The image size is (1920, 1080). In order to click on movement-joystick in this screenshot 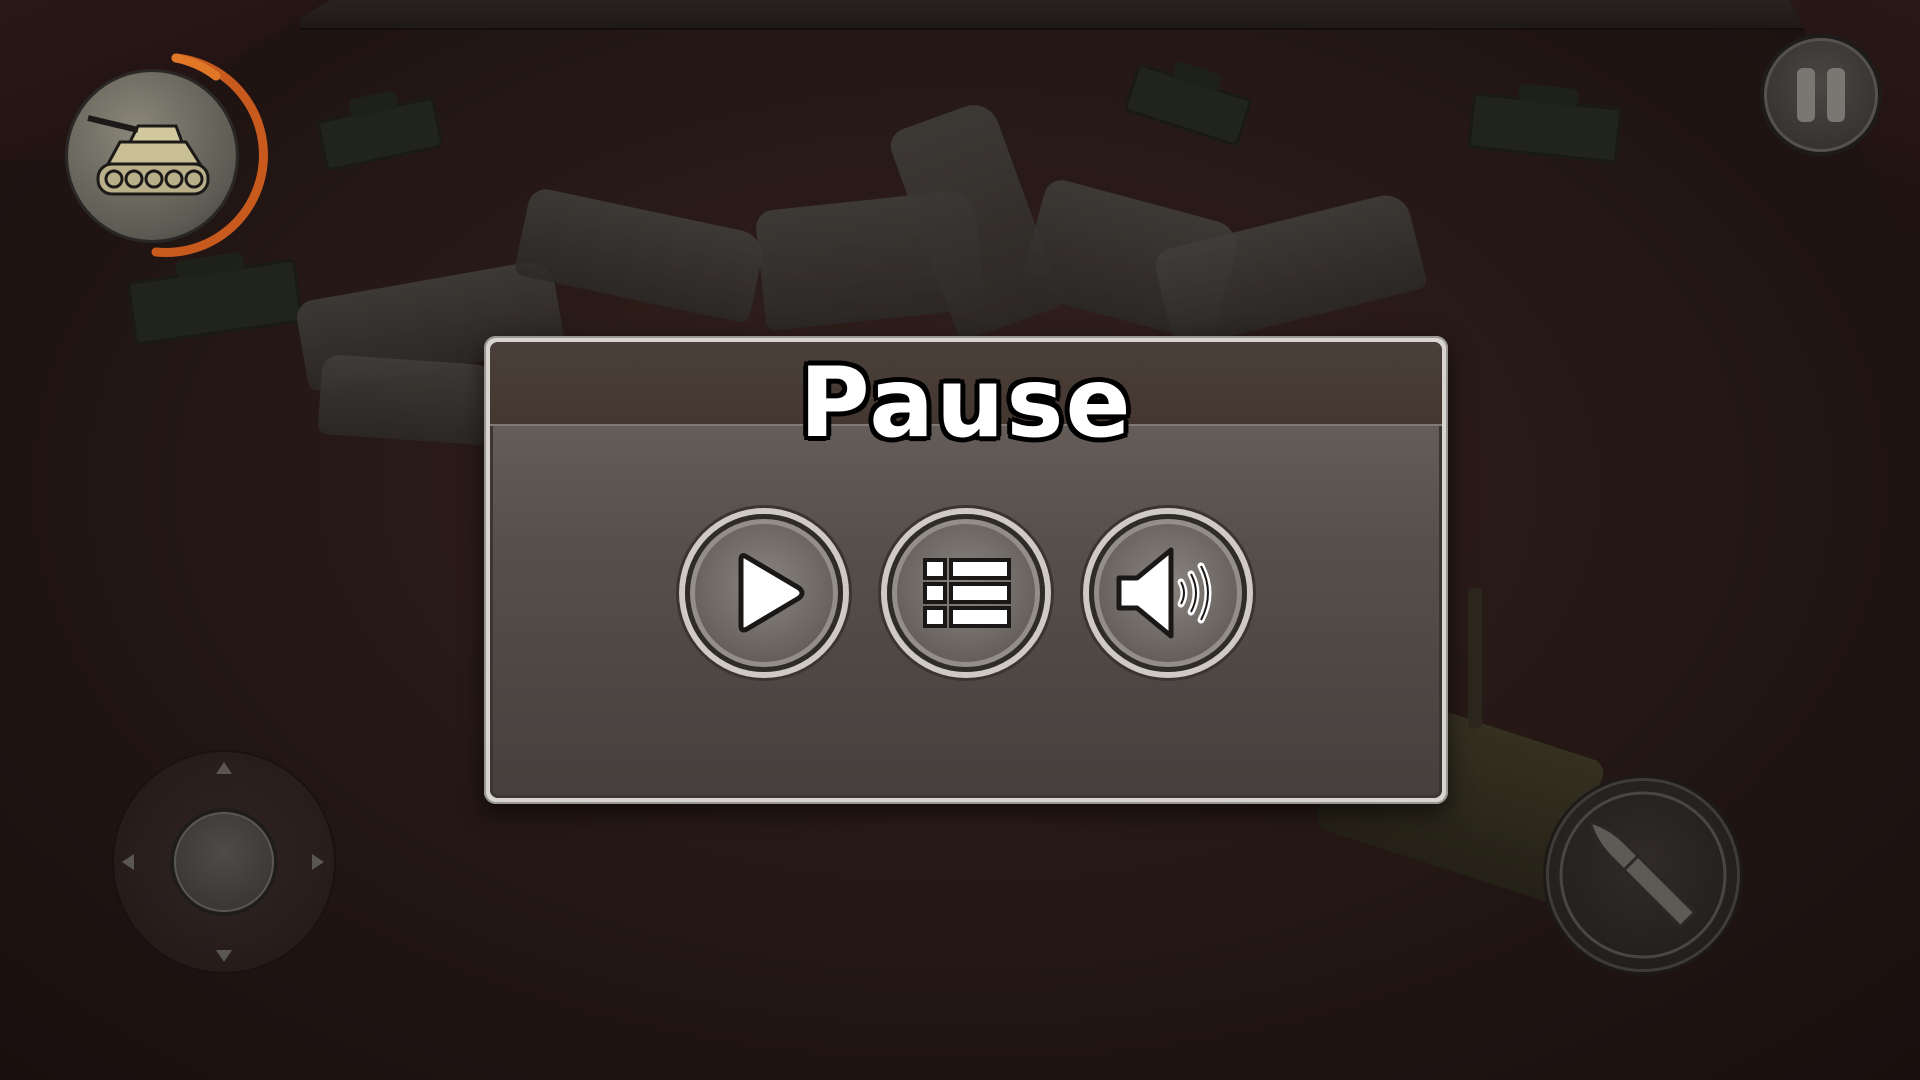, I will do `click(224, 862)`.